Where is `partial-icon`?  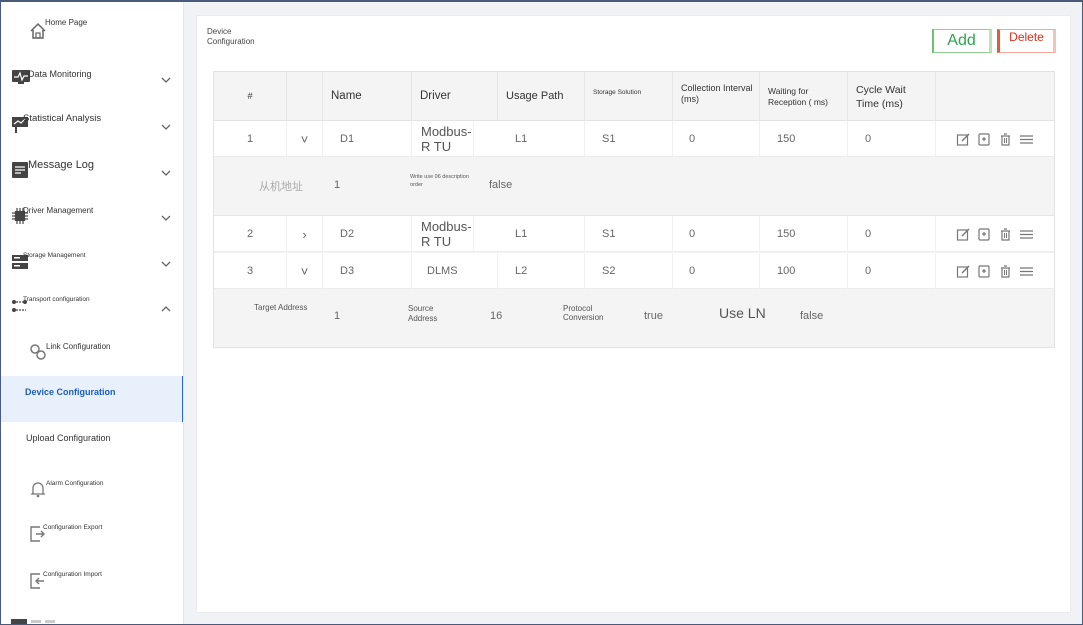 partial-icon is located at coordinates (33, 621).